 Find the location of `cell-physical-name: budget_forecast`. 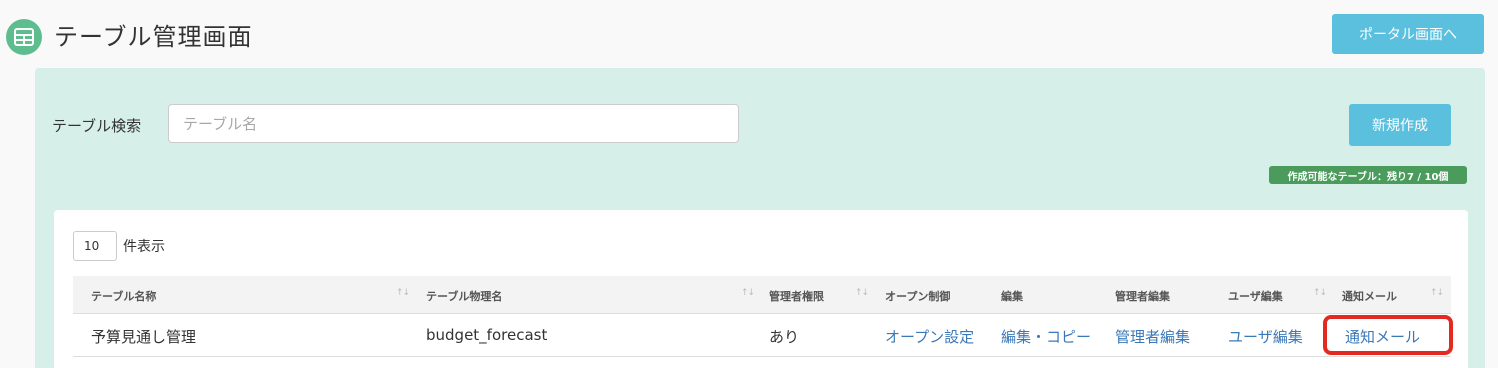

cell-physical-name: budget_forecast is located at coordinates (487, 335).